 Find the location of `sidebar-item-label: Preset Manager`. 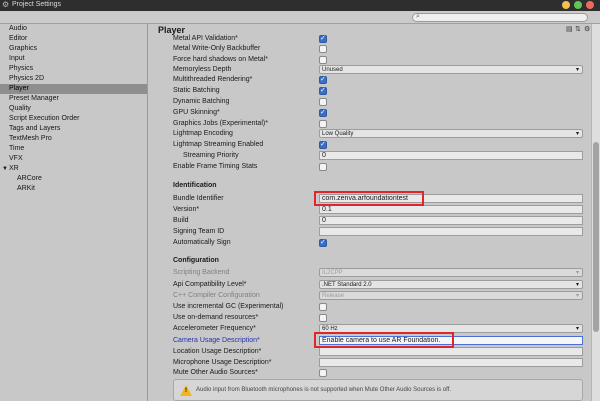

sidebar-item-label: Preset Manager is located at coordinates (34, 98).